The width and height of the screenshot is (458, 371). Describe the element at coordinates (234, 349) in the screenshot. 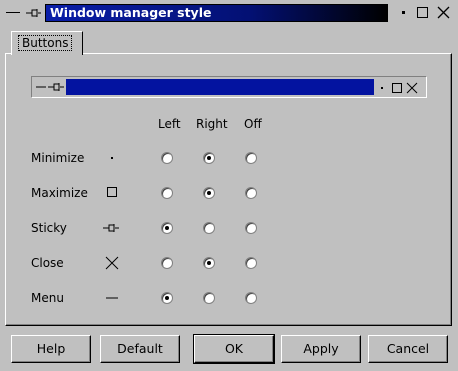

I see `ok-button: OK` at that location.